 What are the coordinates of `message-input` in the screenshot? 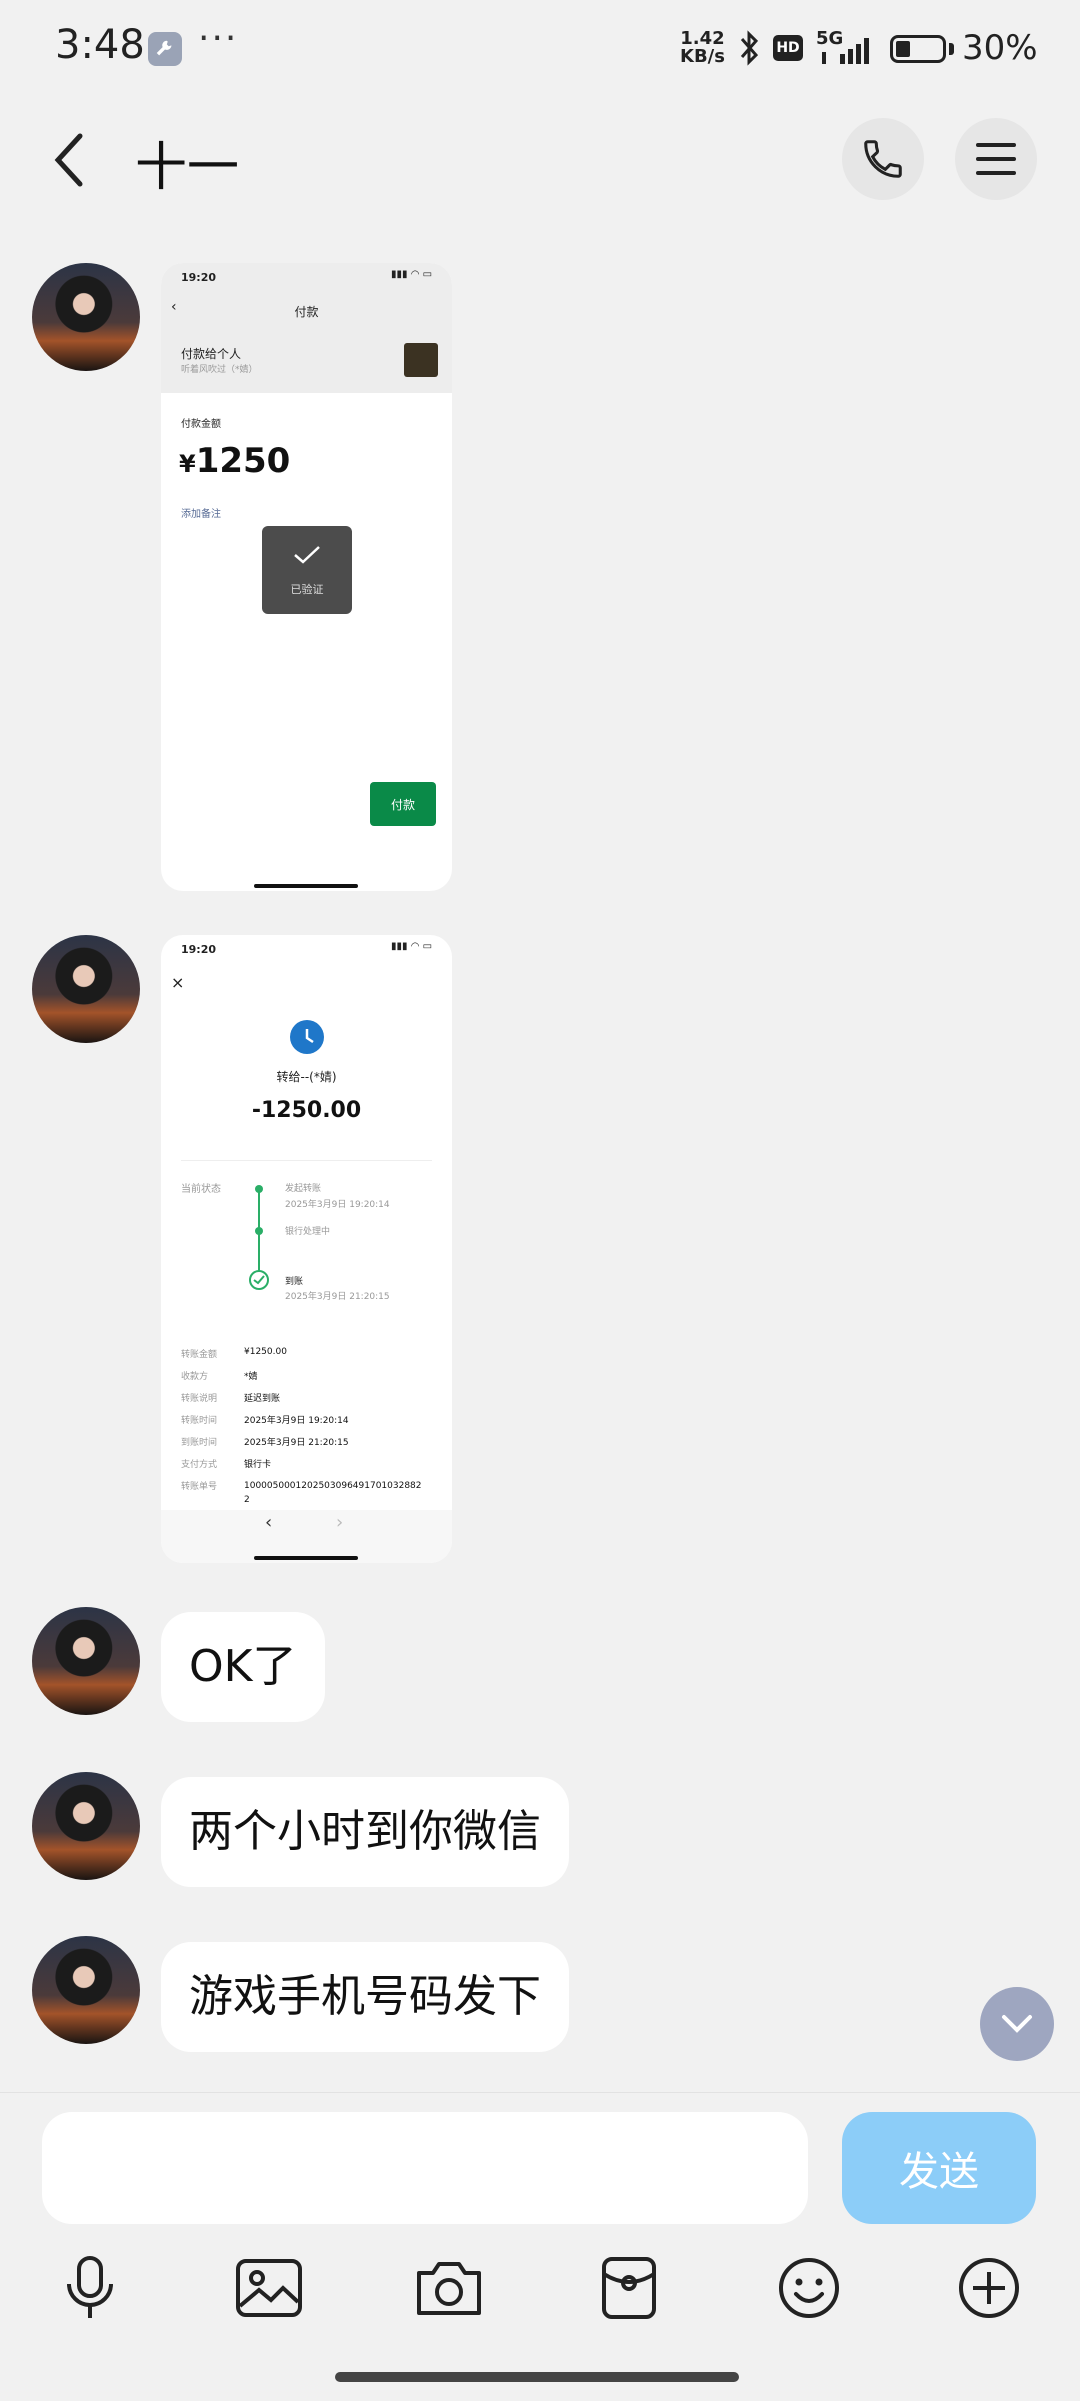 It's located at (425, 2168).